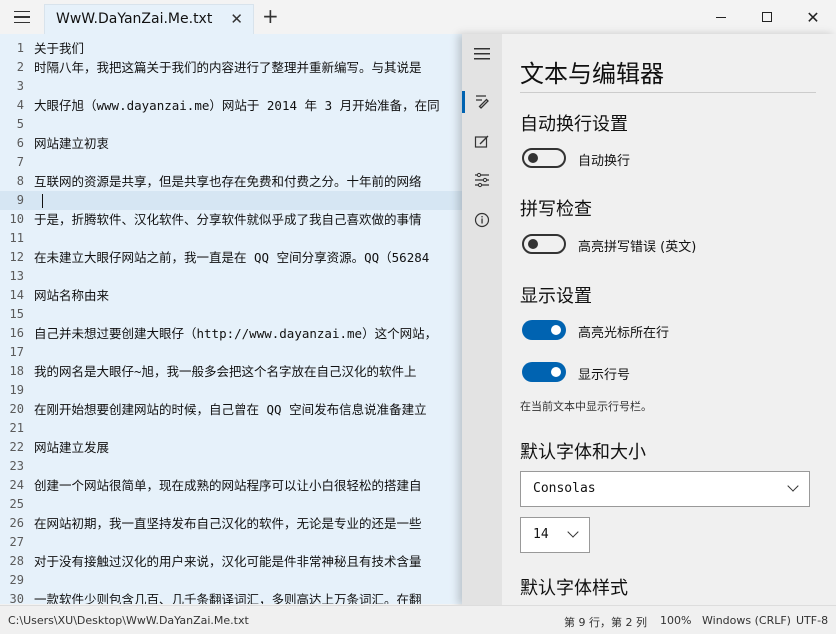 Image resolution: width=836 pixels, height=634 pixels. Describe the element at coordinates (482, 220) in the screenshot. I see `about-info-icon` at that location.